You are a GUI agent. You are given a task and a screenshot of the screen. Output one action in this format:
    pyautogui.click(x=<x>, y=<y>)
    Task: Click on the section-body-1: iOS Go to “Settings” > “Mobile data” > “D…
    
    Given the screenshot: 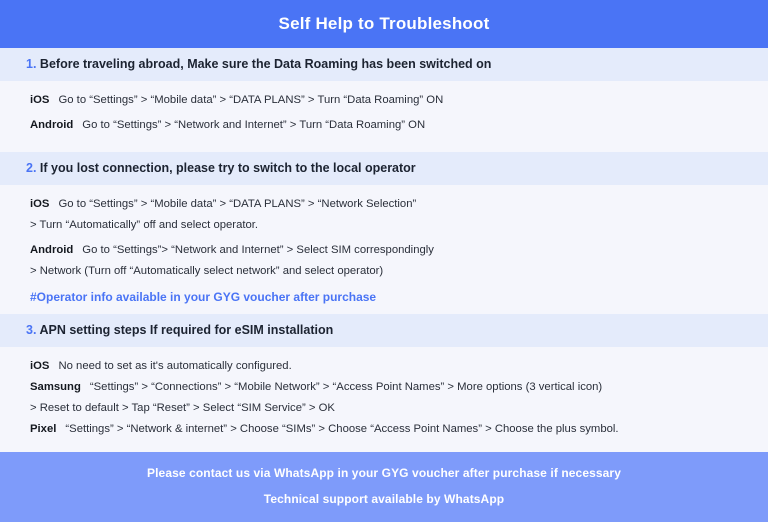 What is the action you would take?
    pyautogui.click(x=384, y=116)
    